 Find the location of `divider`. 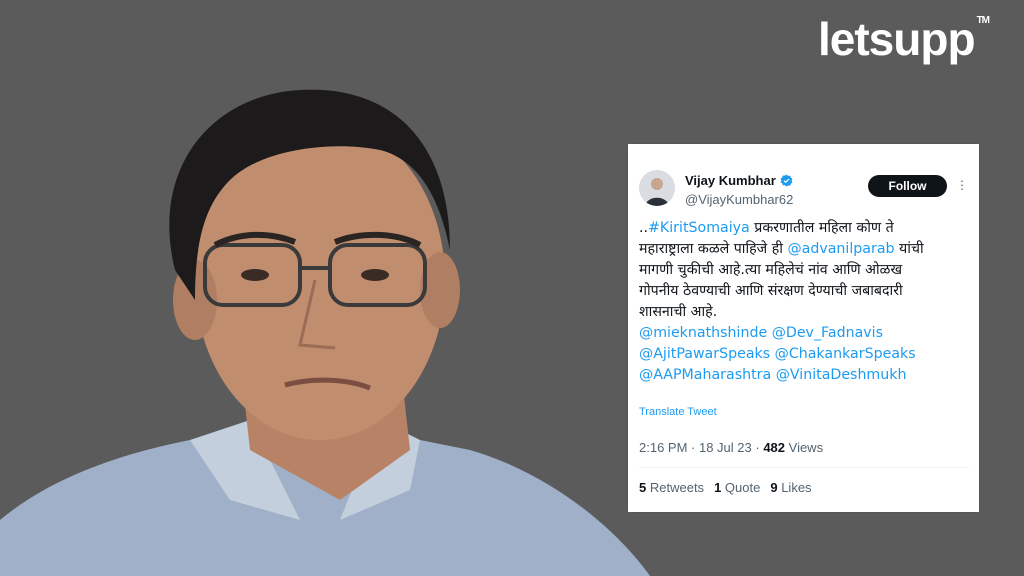

divider is located at coordinates (804, 467).